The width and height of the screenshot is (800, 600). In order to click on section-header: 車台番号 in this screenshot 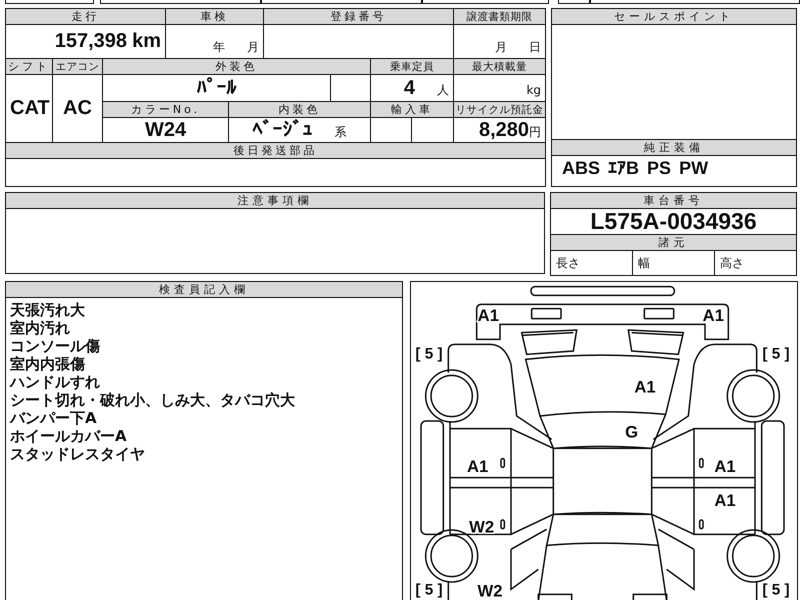, I will do `click(673, 201)`.